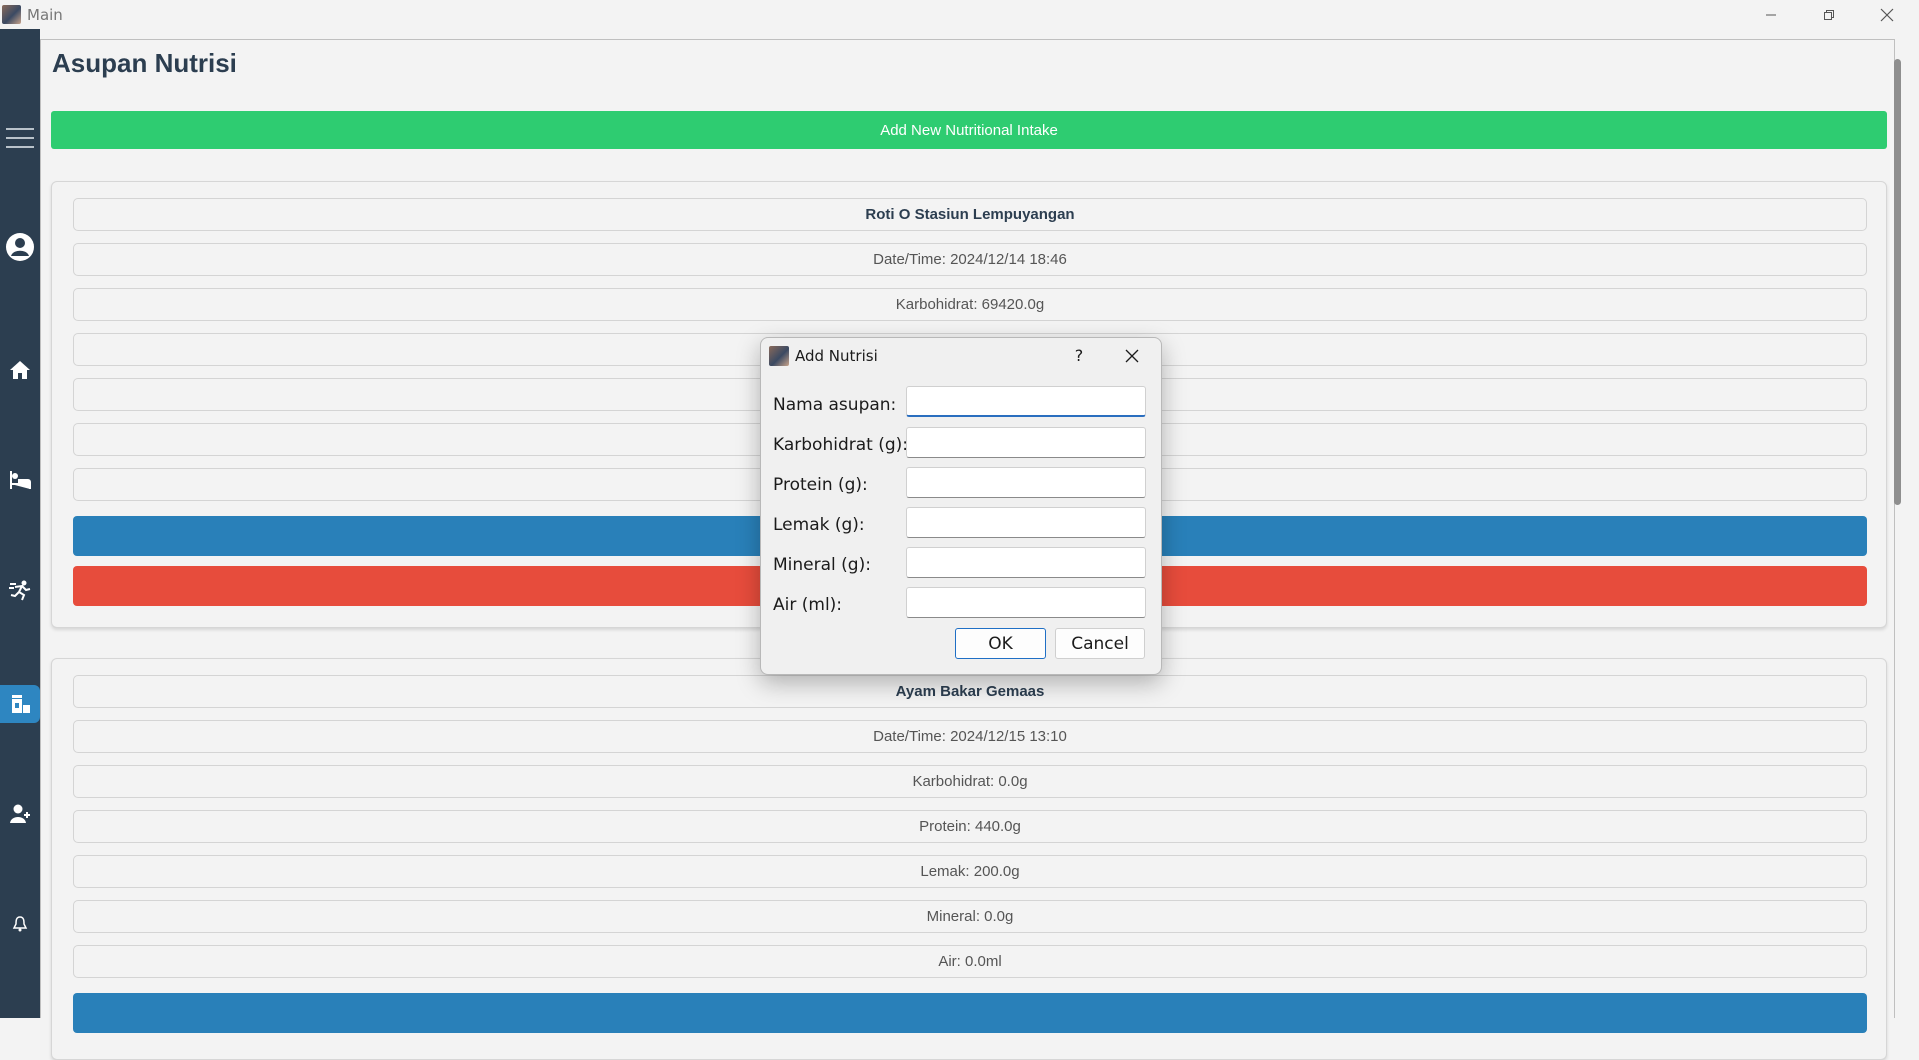  Describe the element at coordinates (970, 826) in the screenshot. I see `intake-protein: Protein: 440.0g` at that location.